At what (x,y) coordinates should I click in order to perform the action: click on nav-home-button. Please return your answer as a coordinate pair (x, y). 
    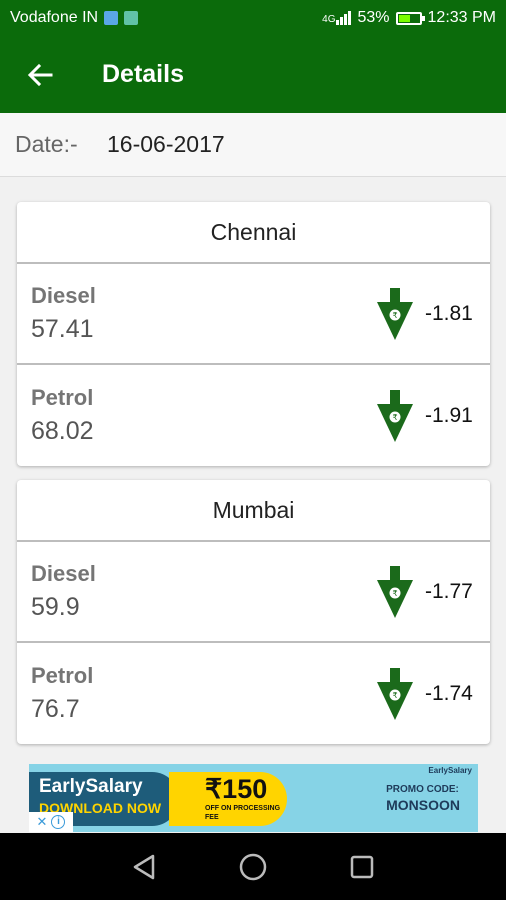
    Looking at the image, I should click on (253, 867).